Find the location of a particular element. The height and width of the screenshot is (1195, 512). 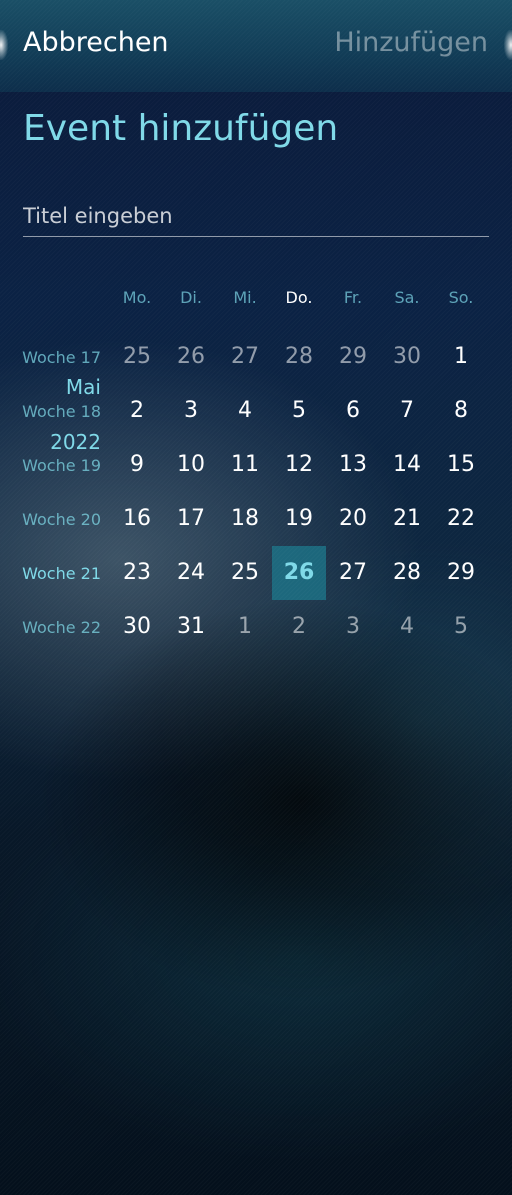

weekday-header: Di. is located at coordinates (191, 297).